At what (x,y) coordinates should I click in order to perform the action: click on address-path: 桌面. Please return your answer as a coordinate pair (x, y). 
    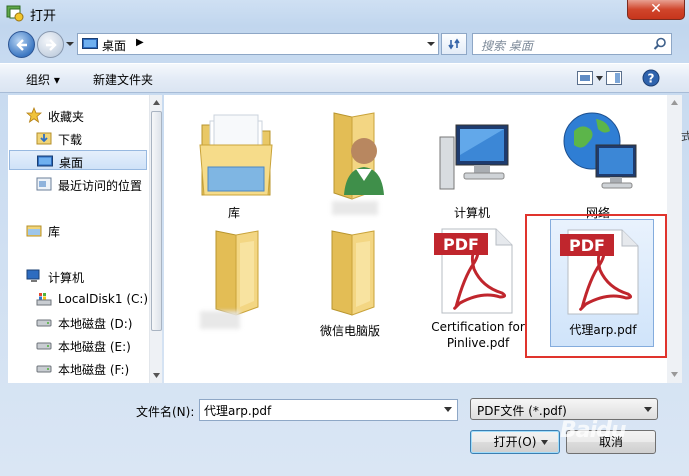
    Looking at the image, I should click on (114, 45).